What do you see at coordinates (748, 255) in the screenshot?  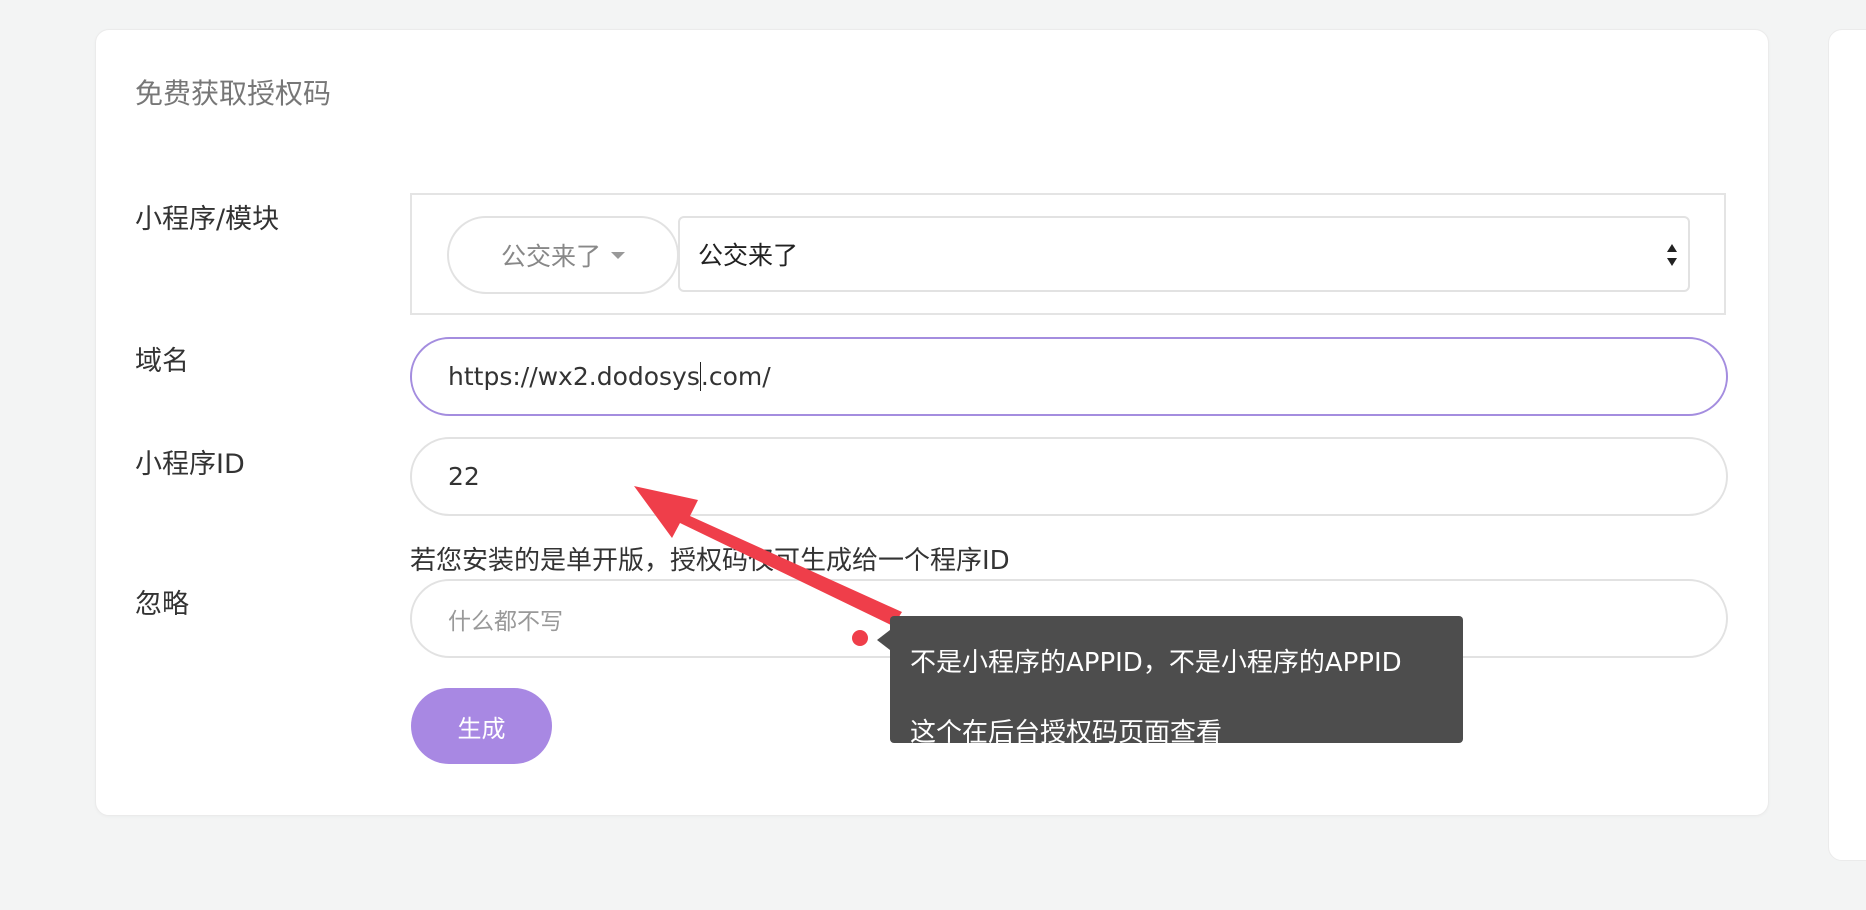 I see `module-select-value: 公交来了` at bounding box center [748, 255].